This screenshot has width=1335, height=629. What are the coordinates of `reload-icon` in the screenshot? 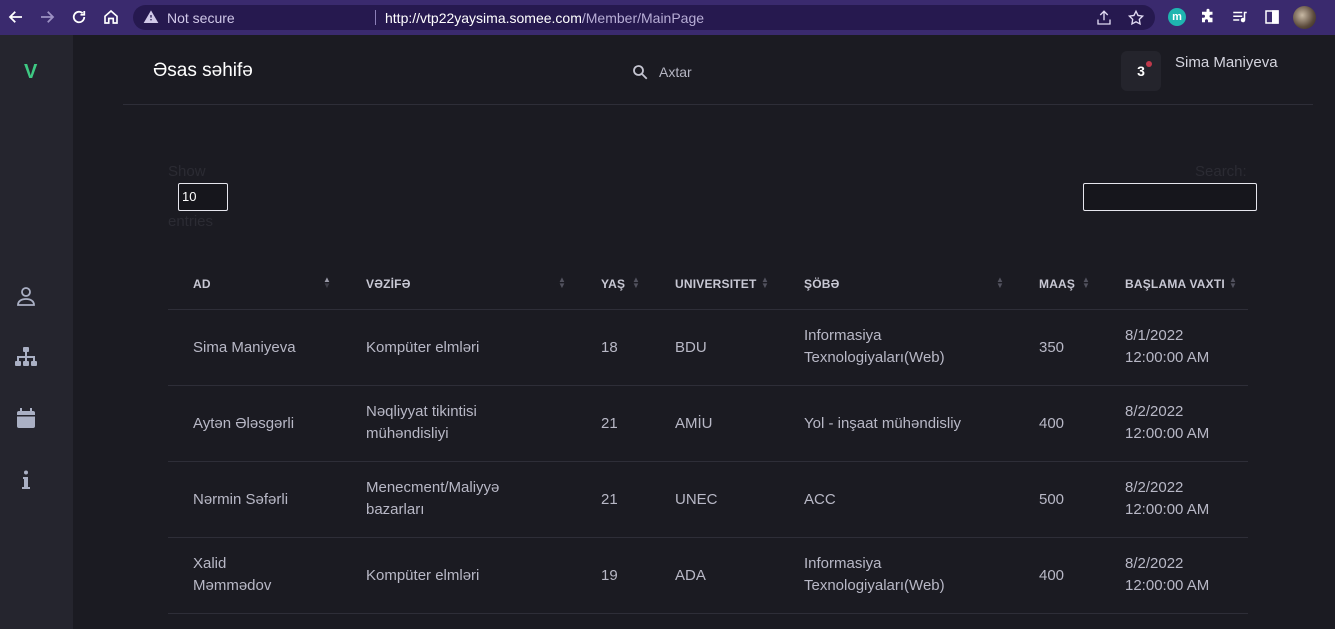 It's located at (79, 17).